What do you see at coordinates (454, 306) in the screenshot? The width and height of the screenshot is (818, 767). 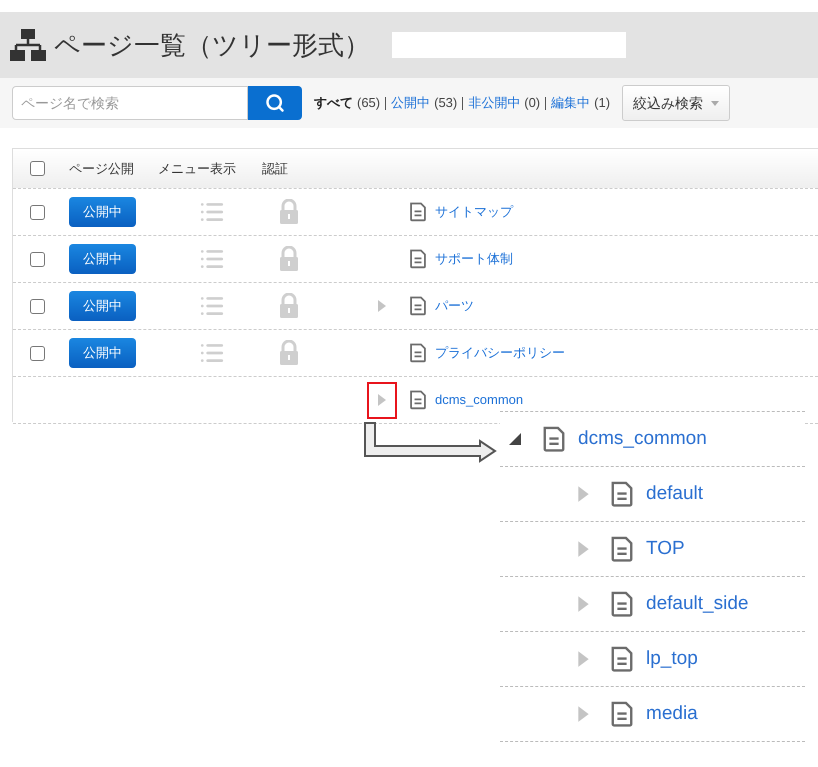 I see `page-link: パーツ` at bounding box center [454, 306].